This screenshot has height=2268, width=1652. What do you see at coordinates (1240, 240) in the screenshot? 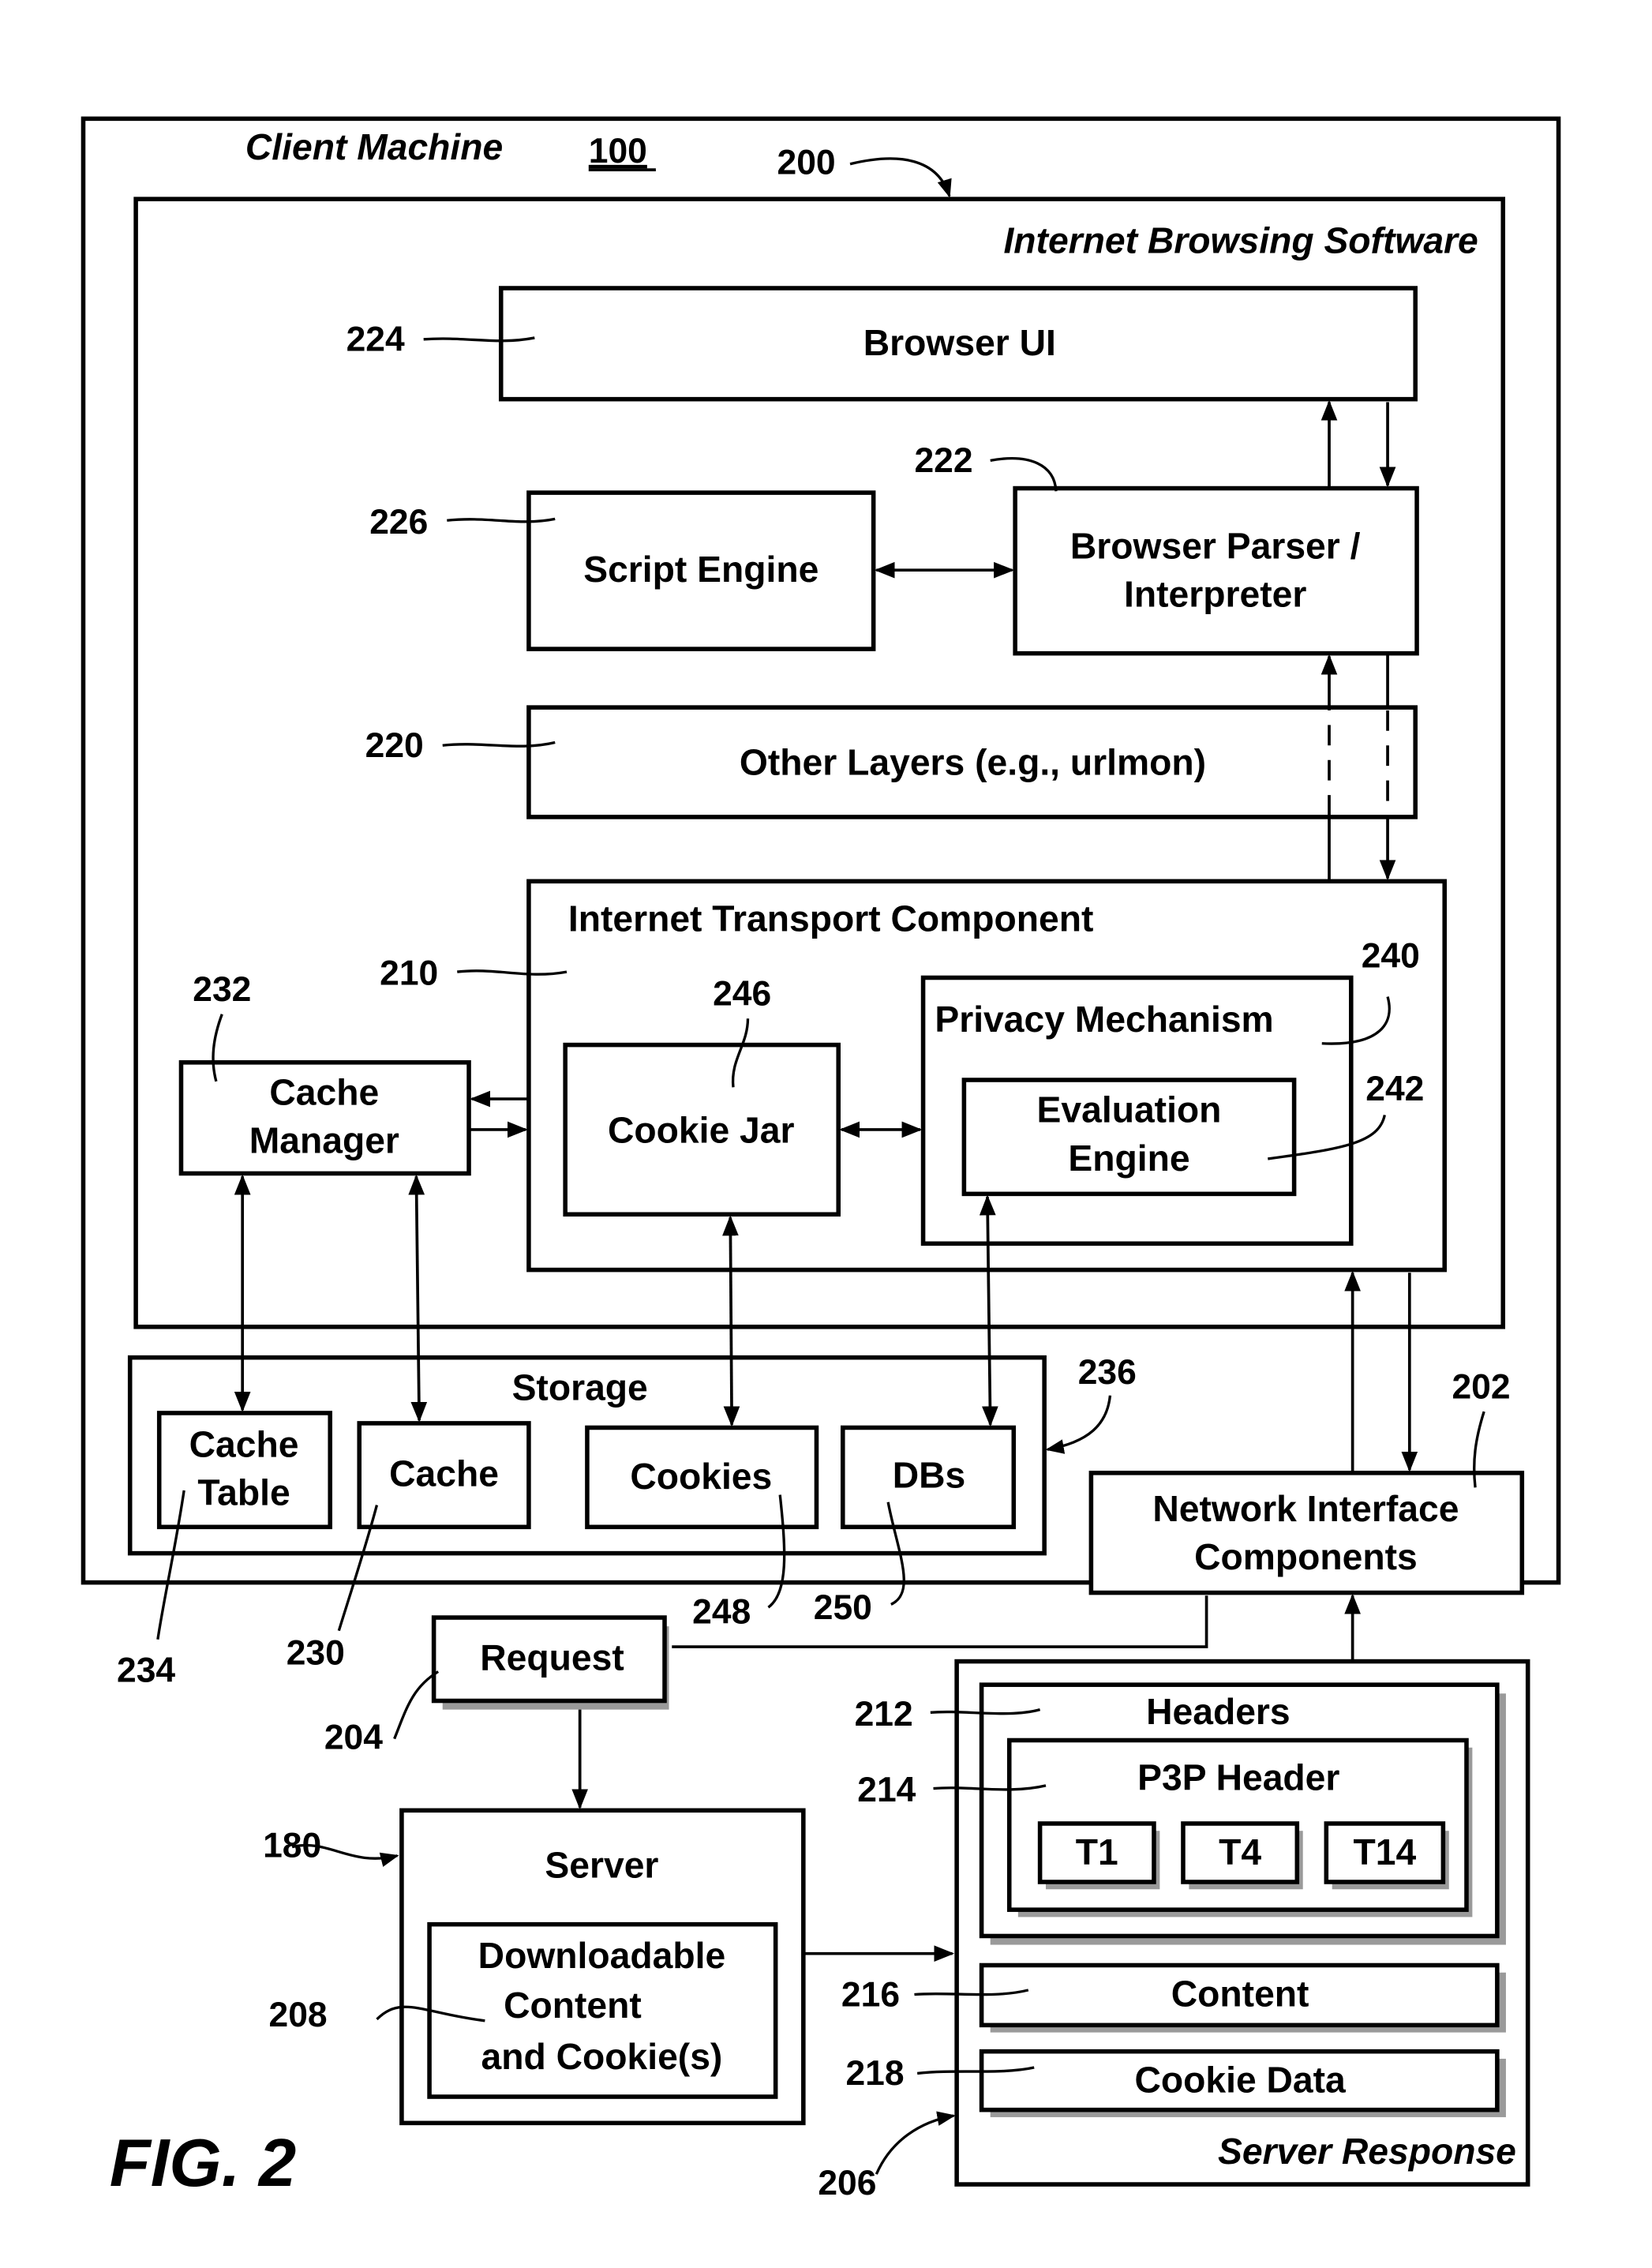
I see `browsing-software-title: Internet Browsing Software` at bounding box center [1240, 240].